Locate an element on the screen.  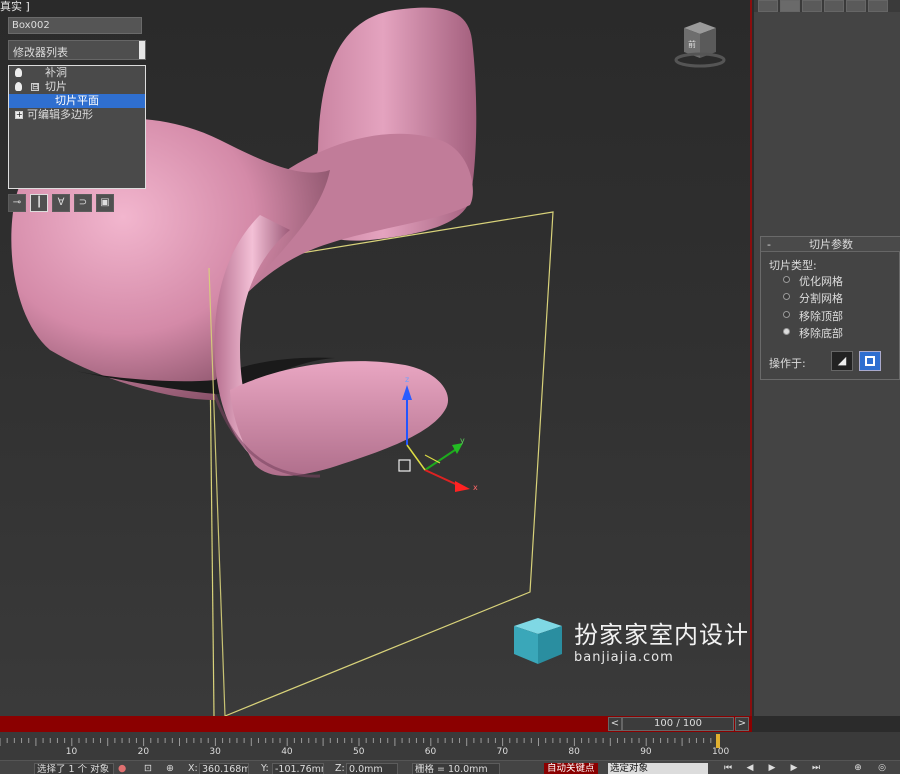
stack-item-slice-plane: 切片平面 is located at coordinates (77, 101).